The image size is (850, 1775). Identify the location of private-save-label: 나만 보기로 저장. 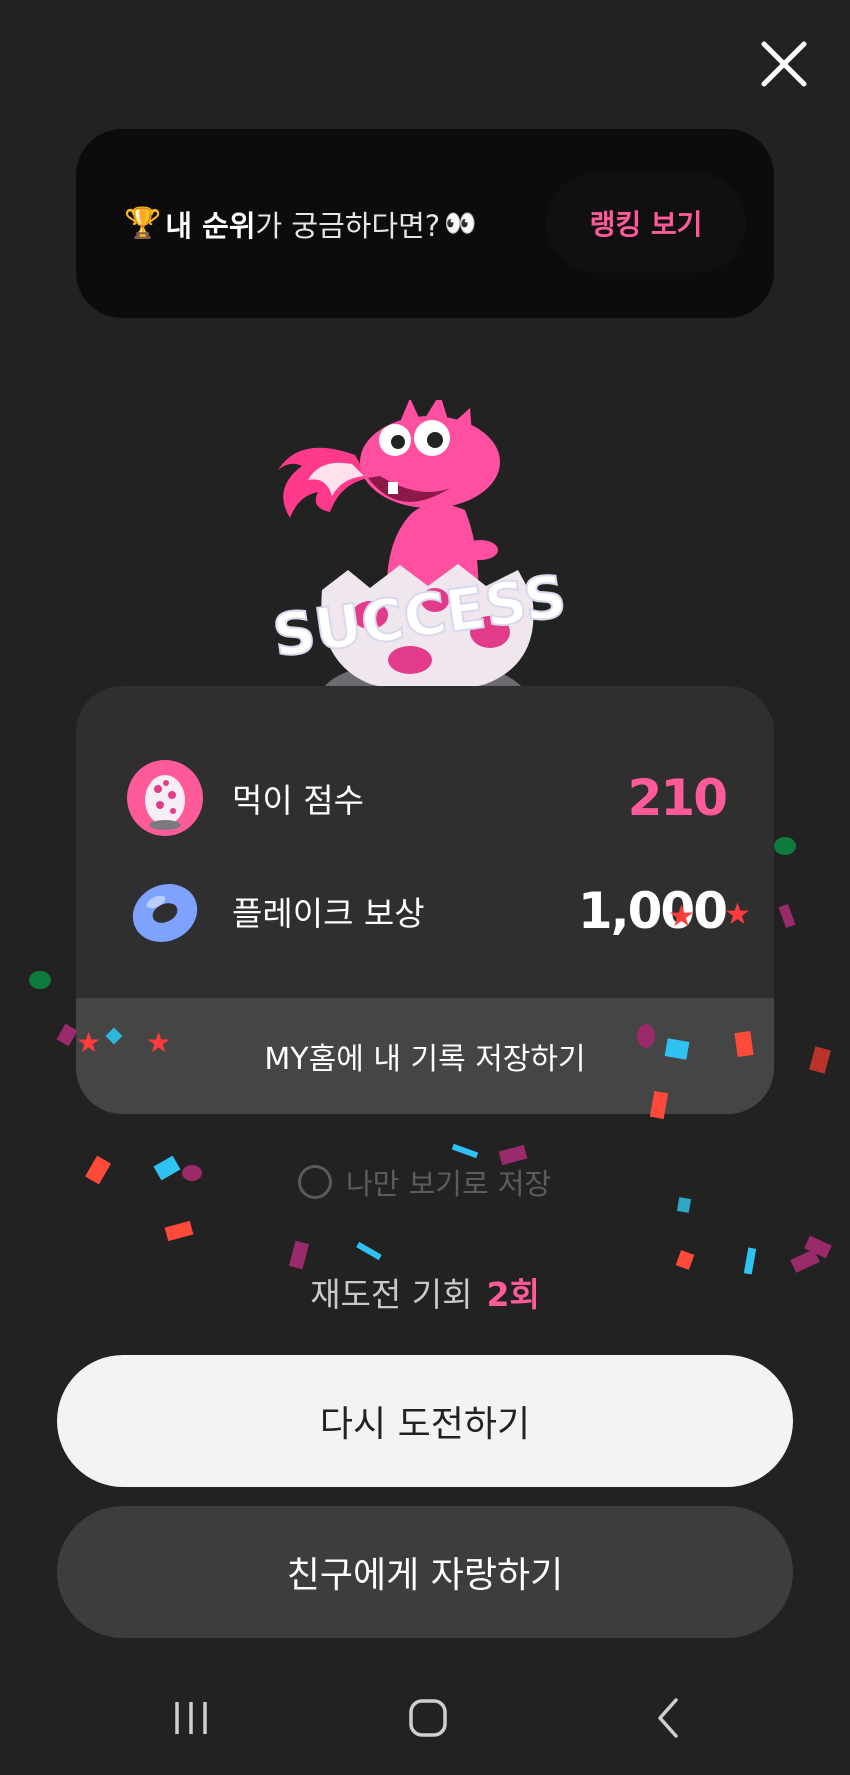
(449, 1184).